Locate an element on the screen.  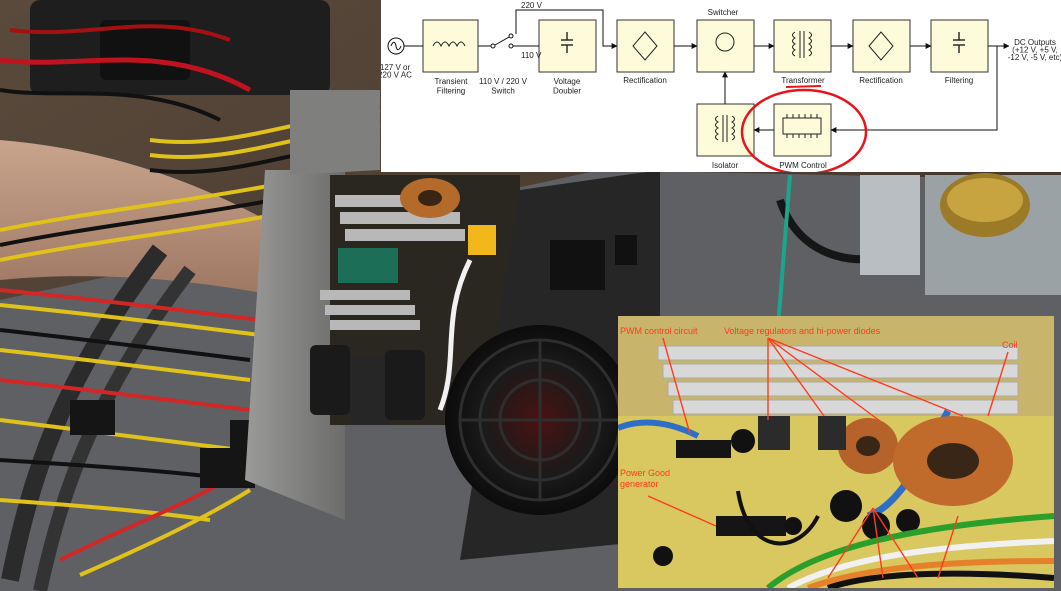
power-good-generator-label: Power Good generator is located at coordinates (645, 478).